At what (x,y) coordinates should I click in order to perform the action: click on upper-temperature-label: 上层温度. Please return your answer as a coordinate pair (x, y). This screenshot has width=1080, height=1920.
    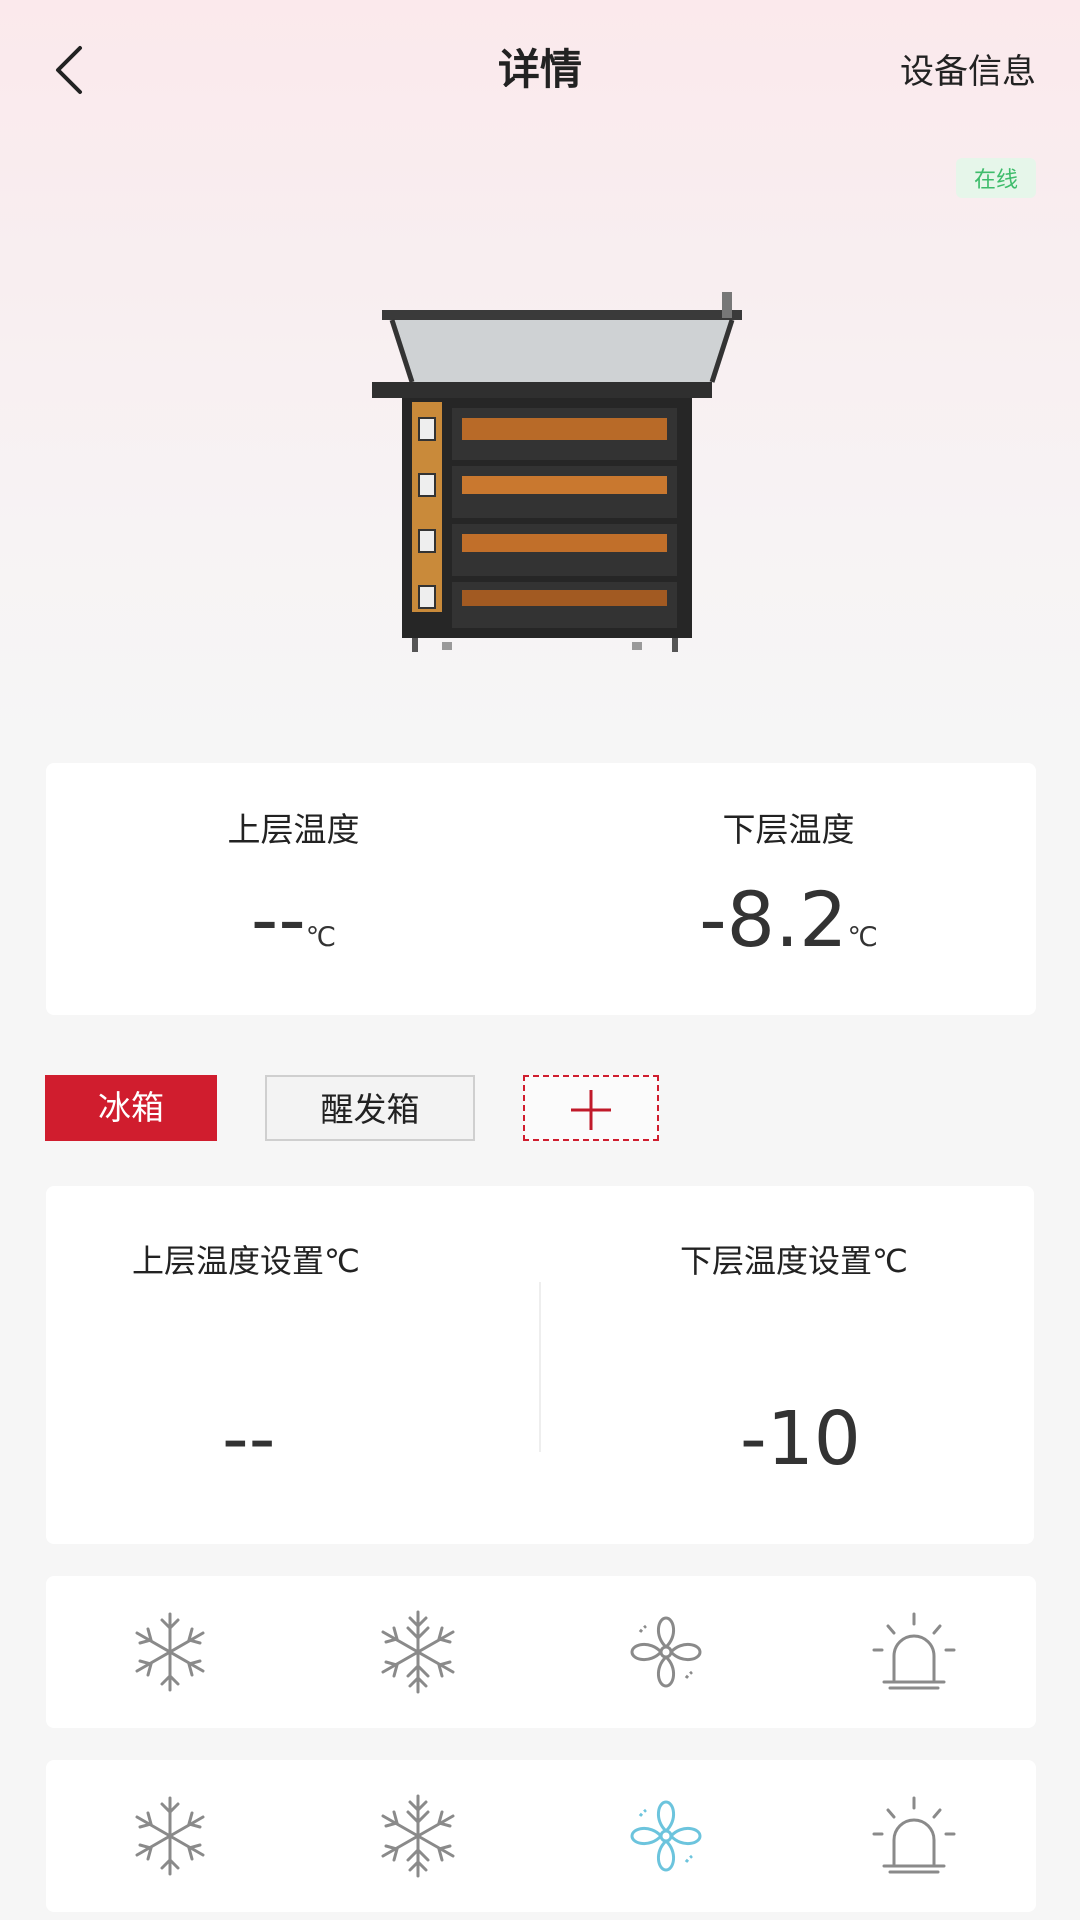
    Looking at the image, I should click on (293, 829).